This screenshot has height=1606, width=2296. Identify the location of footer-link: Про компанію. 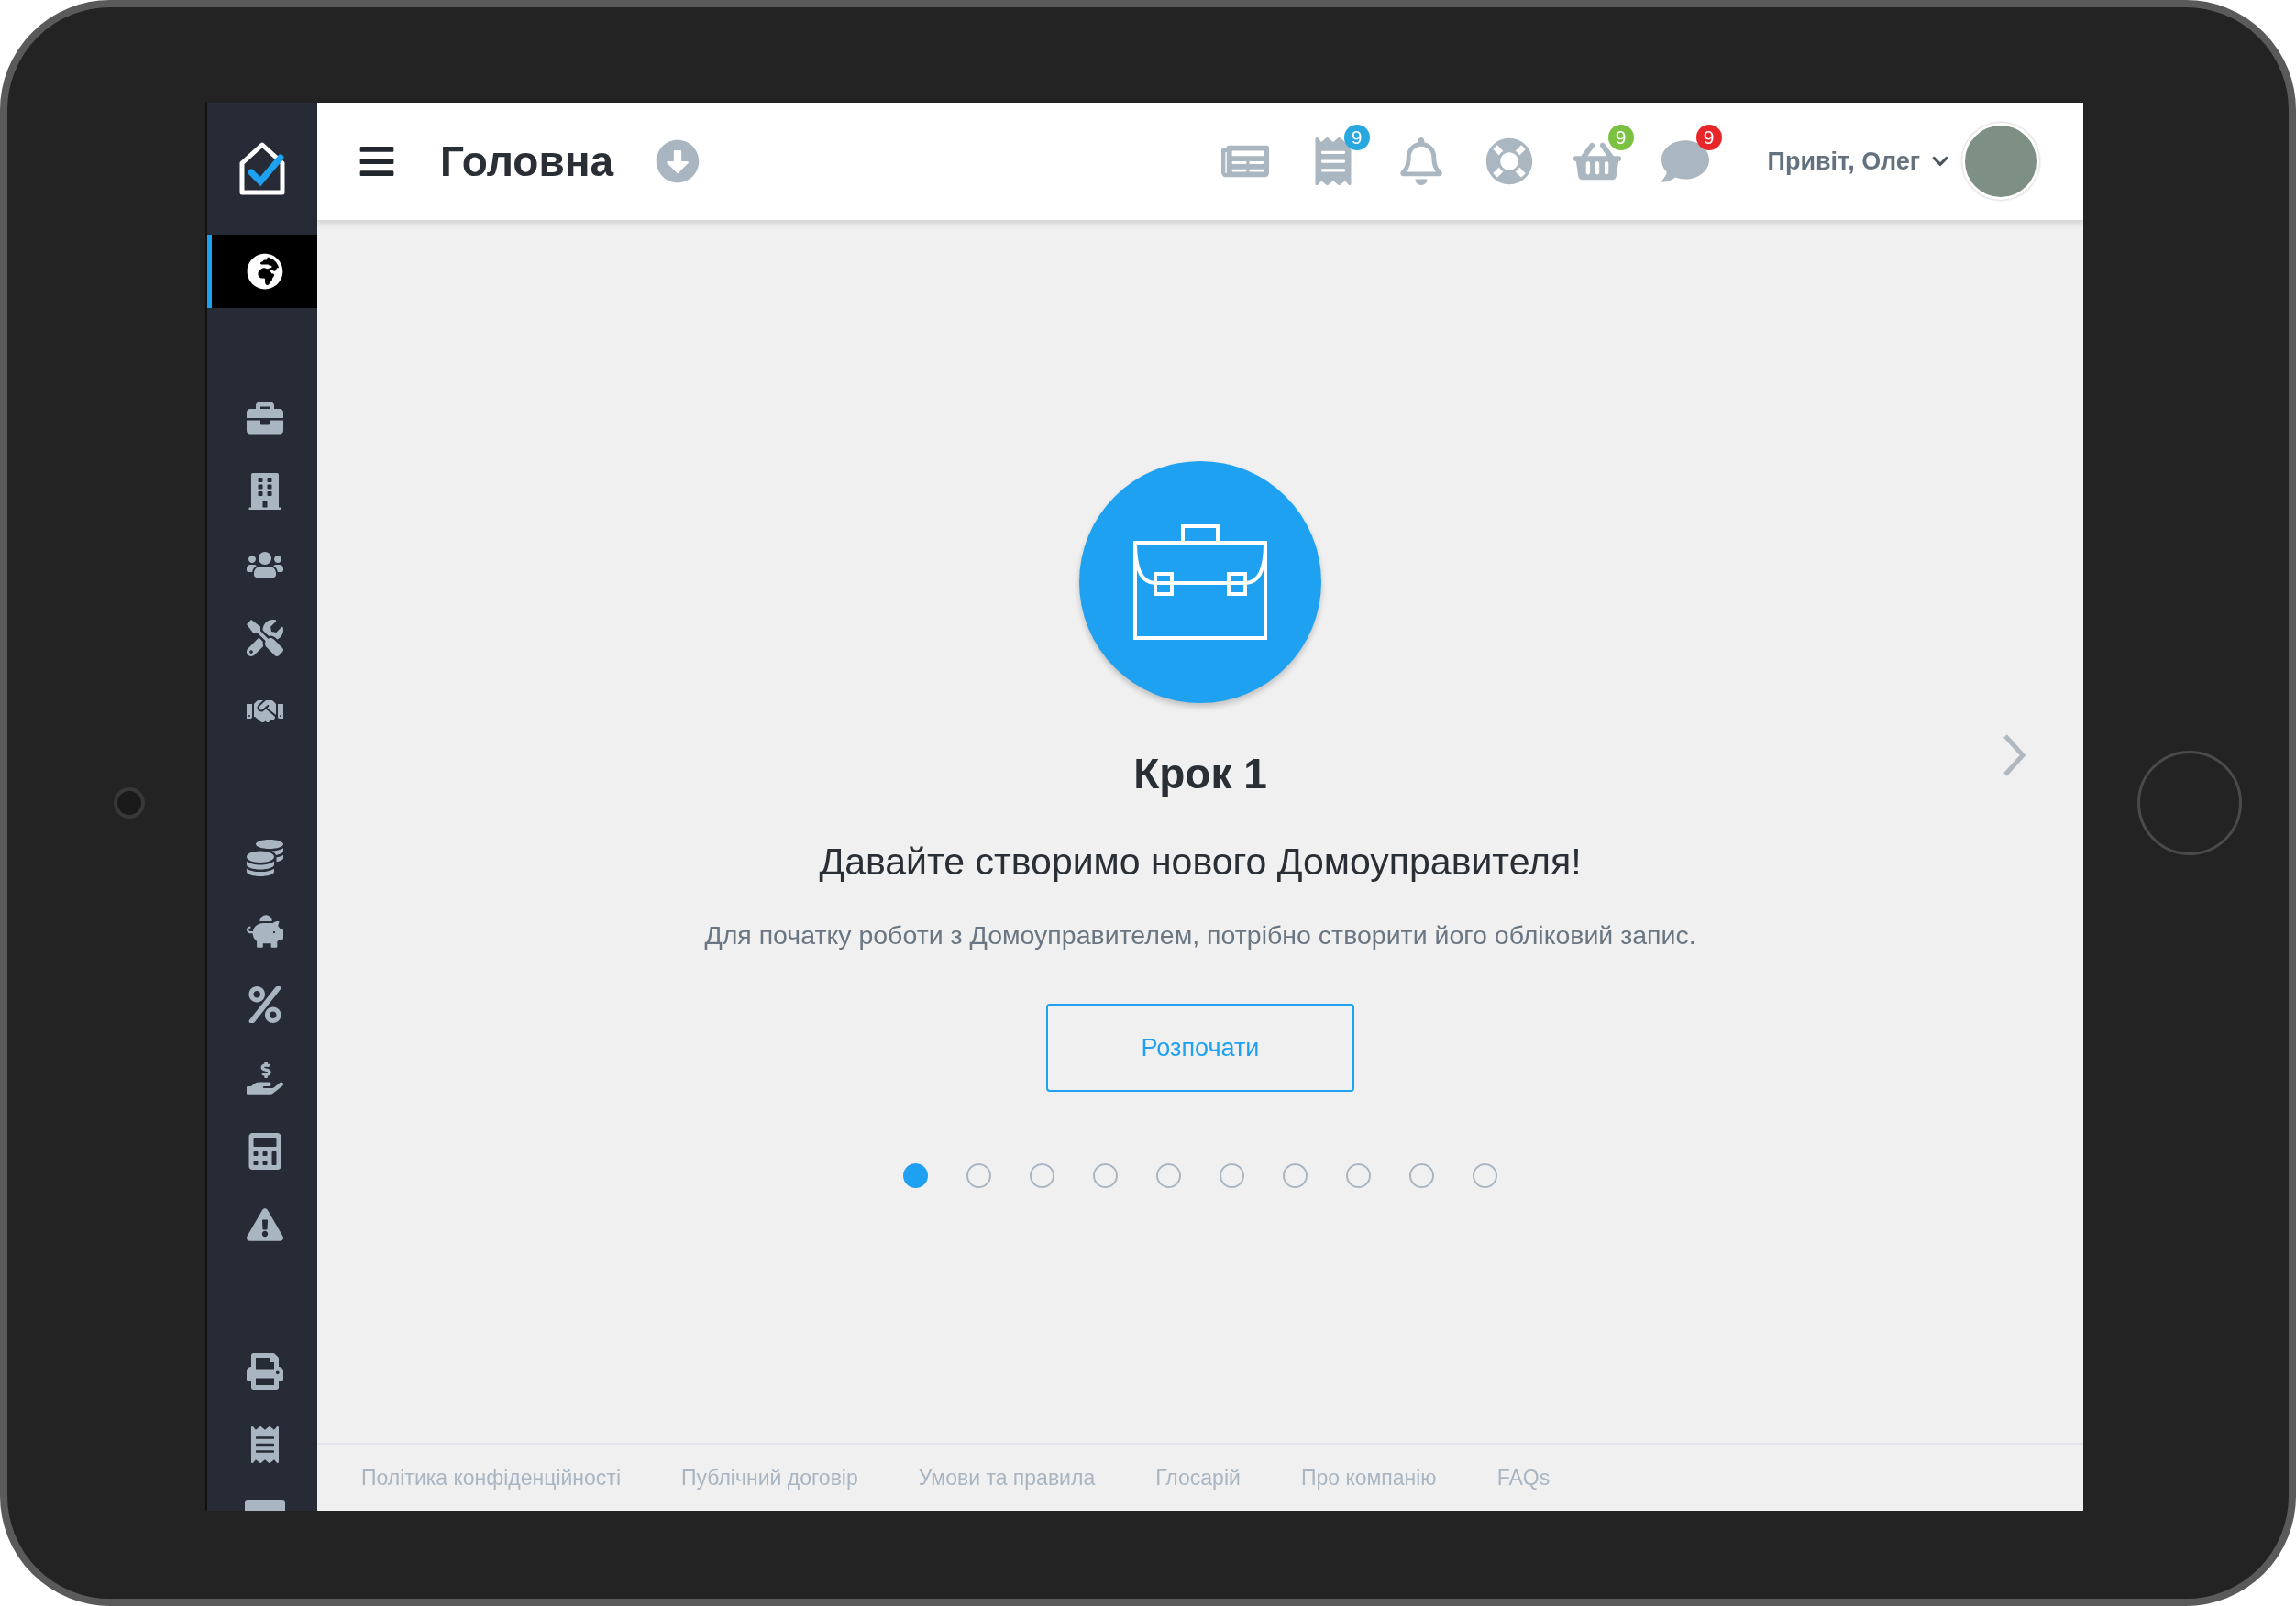
(1368, 1477).